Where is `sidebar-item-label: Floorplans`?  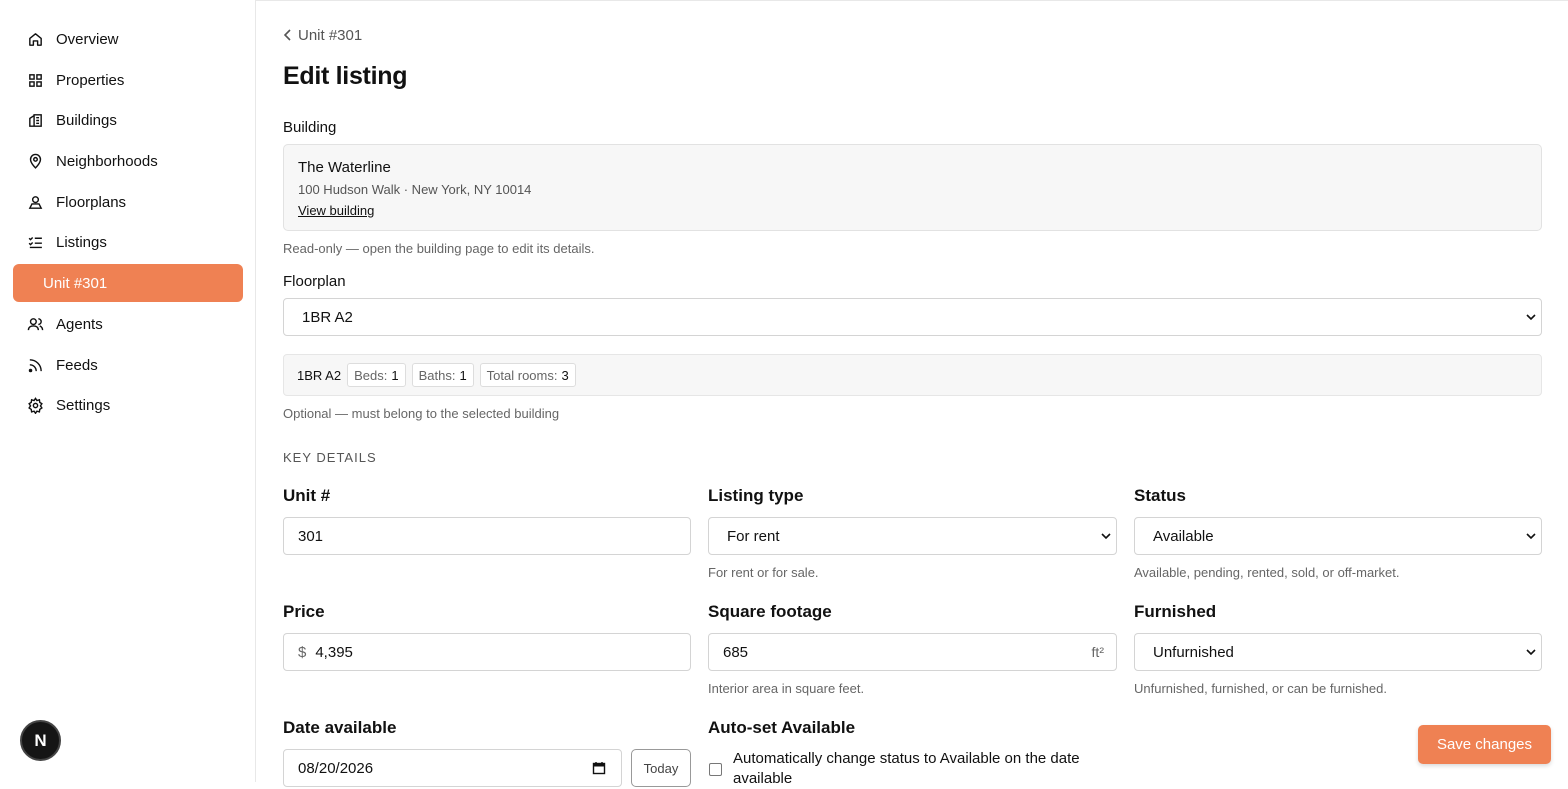
sidebar-item-label: Floorplans is located at coordinates (91, 202).